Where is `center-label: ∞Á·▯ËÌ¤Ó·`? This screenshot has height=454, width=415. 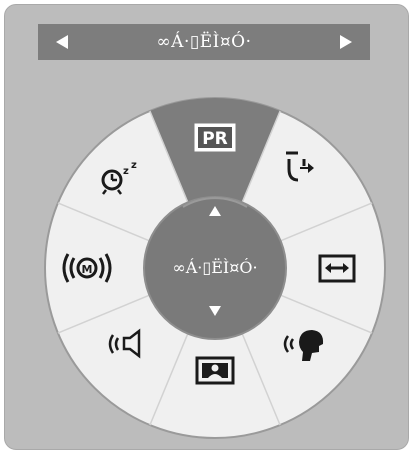 center-label: ∞Á·▯ËÌ¤Ó· is located at coordinates (215, 267).